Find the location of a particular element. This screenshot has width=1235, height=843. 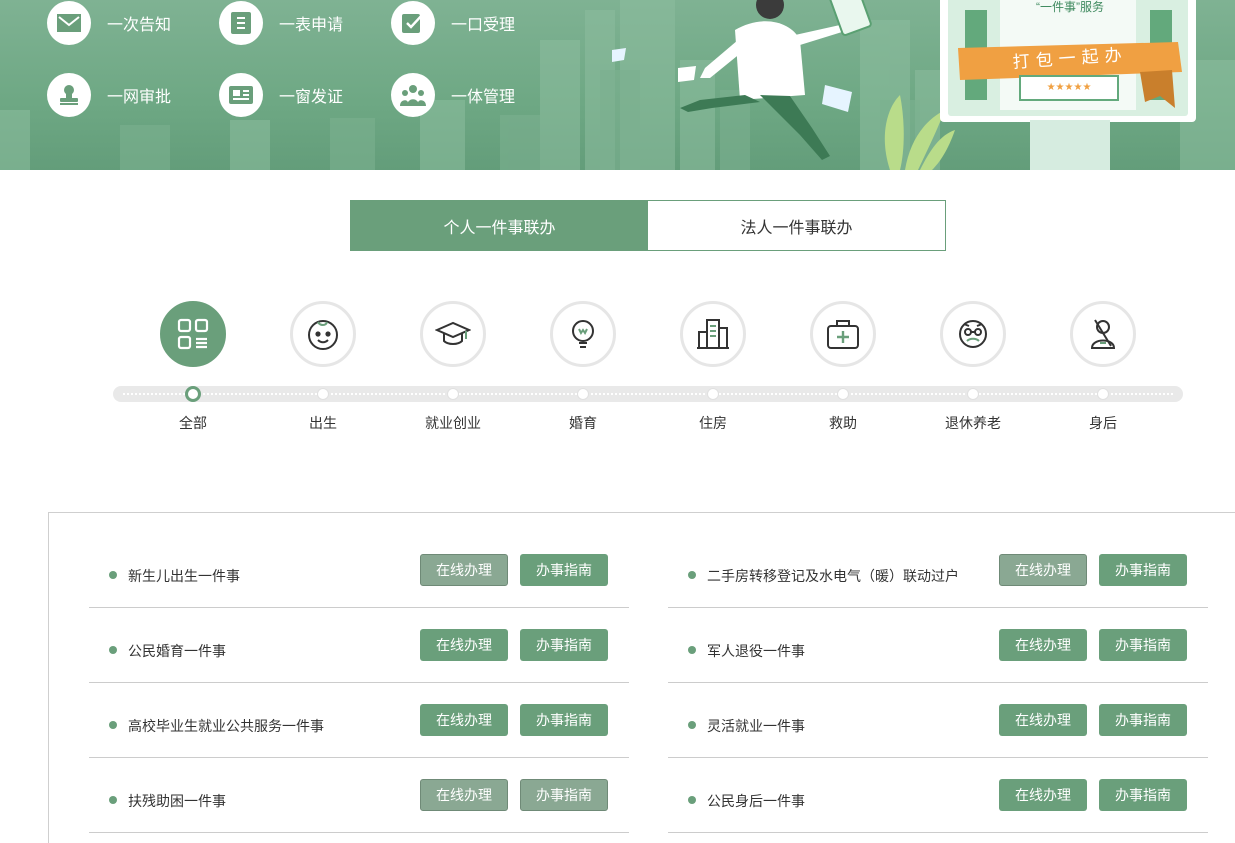

people-icon is located at coordinates (413, 95).